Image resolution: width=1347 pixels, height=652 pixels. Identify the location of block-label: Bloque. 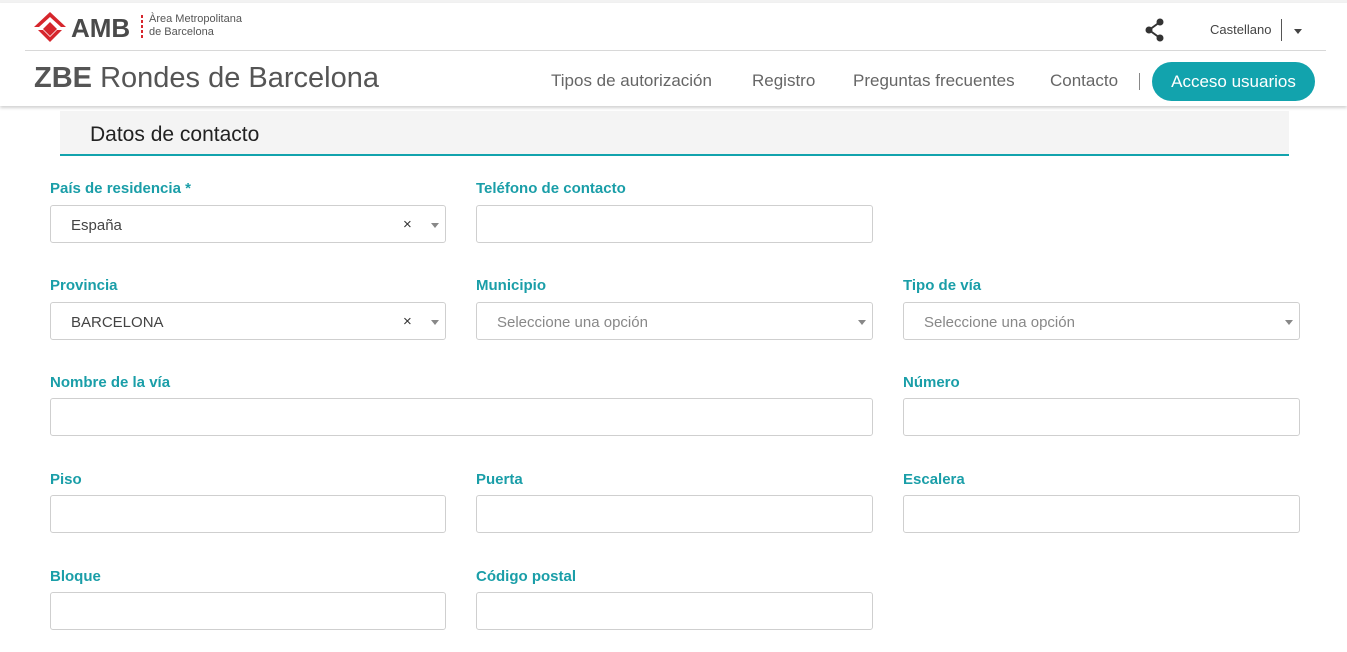
(75, 576).